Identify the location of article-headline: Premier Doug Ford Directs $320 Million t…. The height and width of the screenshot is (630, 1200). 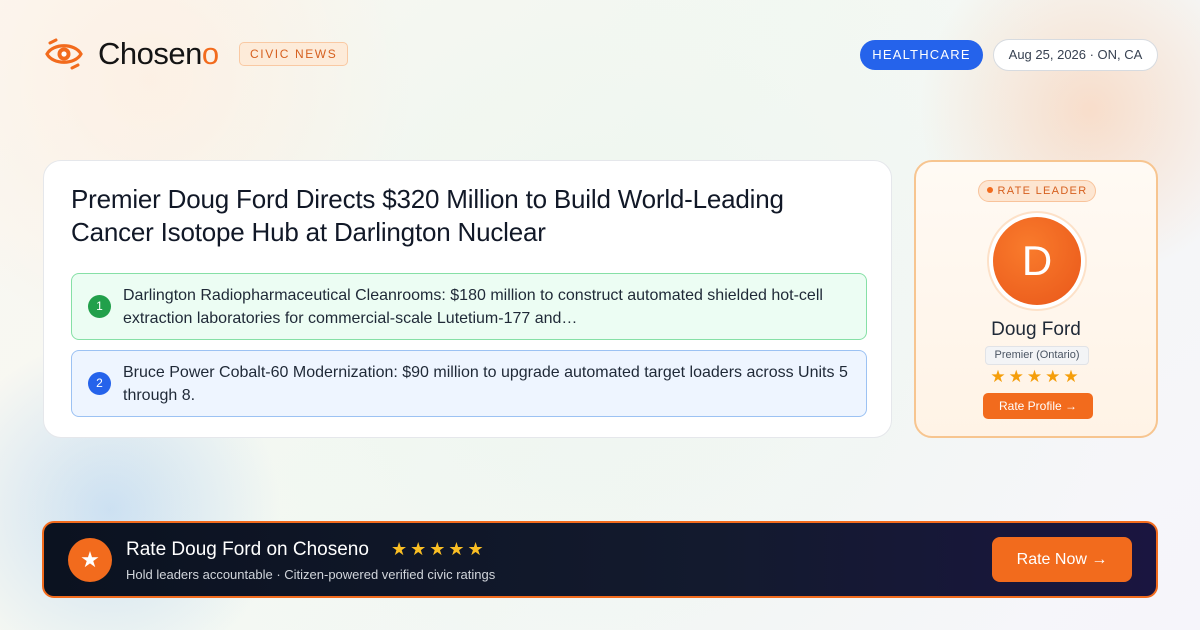
(427, 215).